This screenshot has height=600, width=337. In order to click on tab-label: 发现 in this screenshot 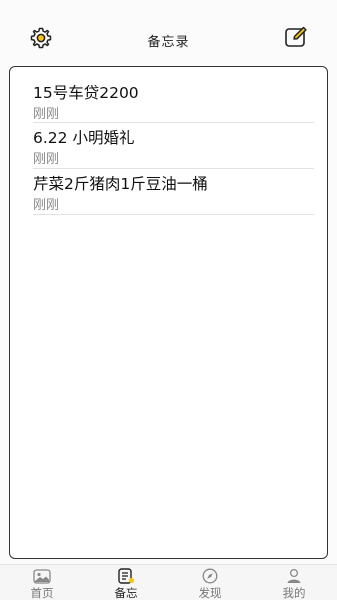, I will do `click(210, 593)`.